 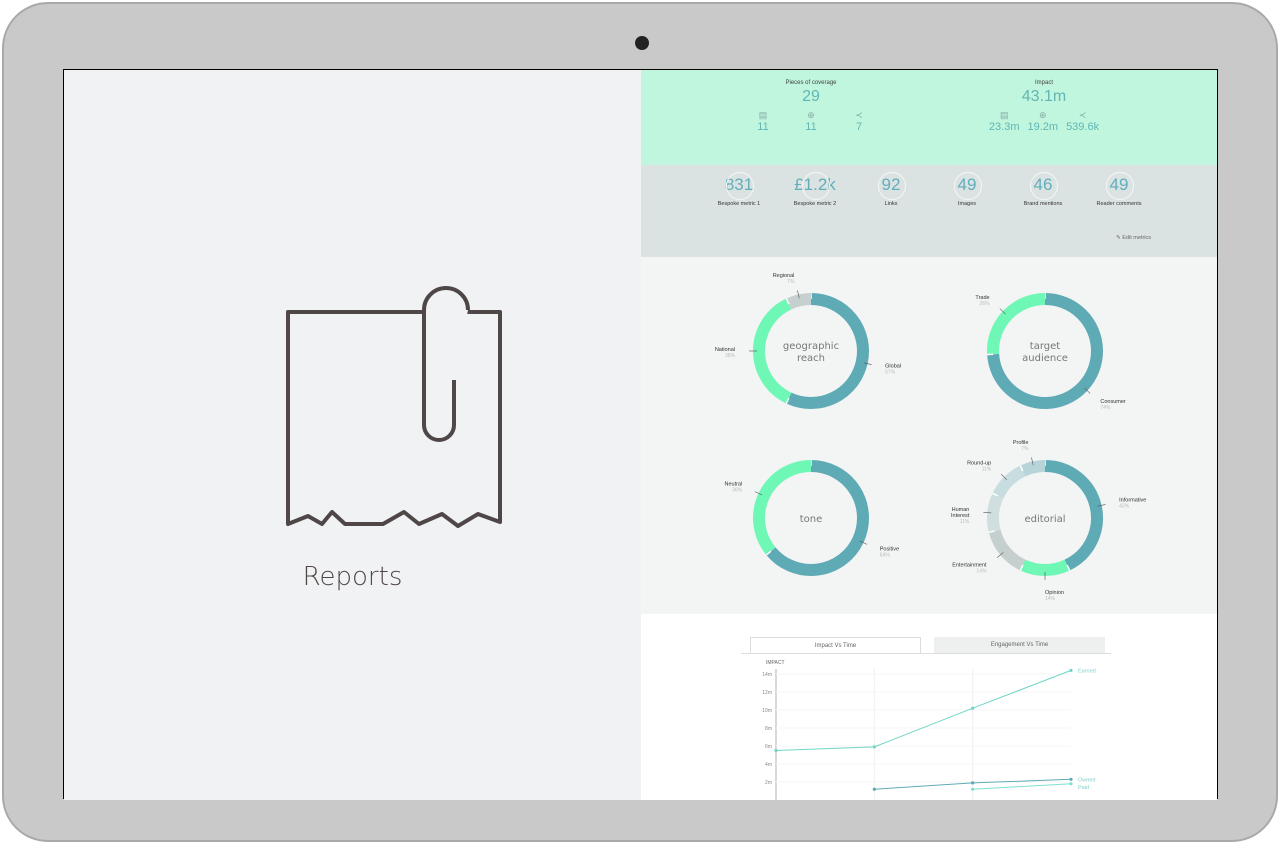 I want to click on impact-summary: Impact 43.1m ▤23.3m ⊕19.2m ≺539.6k, so click(x=1044, y=106).